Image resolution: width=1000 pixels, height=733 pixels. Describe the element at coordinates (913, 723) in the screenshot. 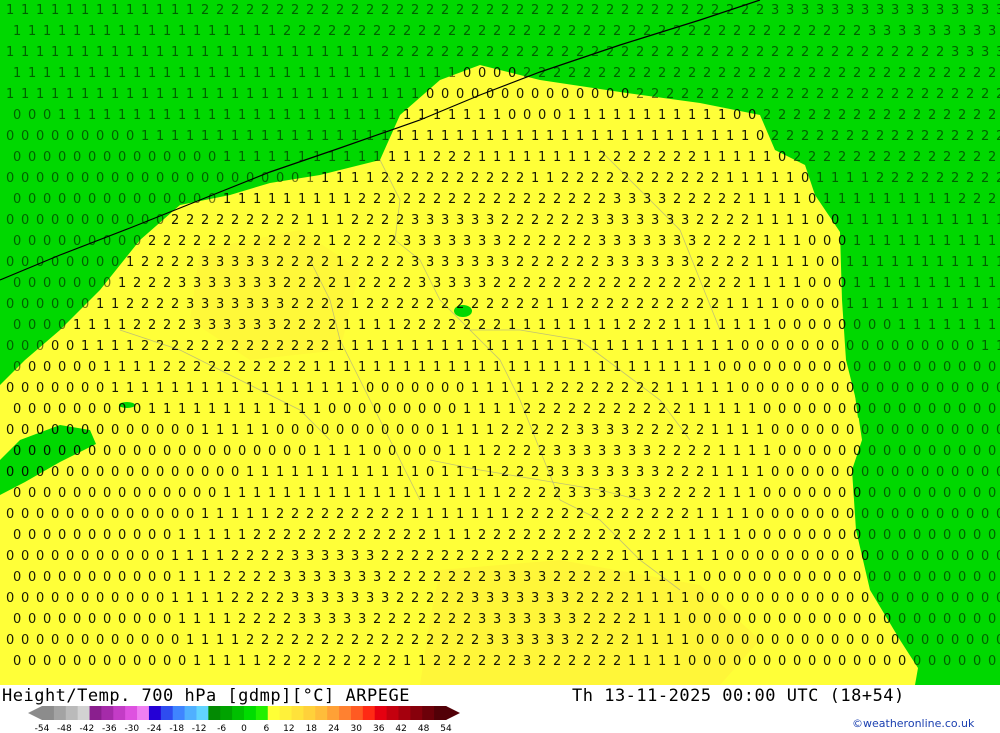

I see `credit-link: ©weatheronline.co.uk` at that location.